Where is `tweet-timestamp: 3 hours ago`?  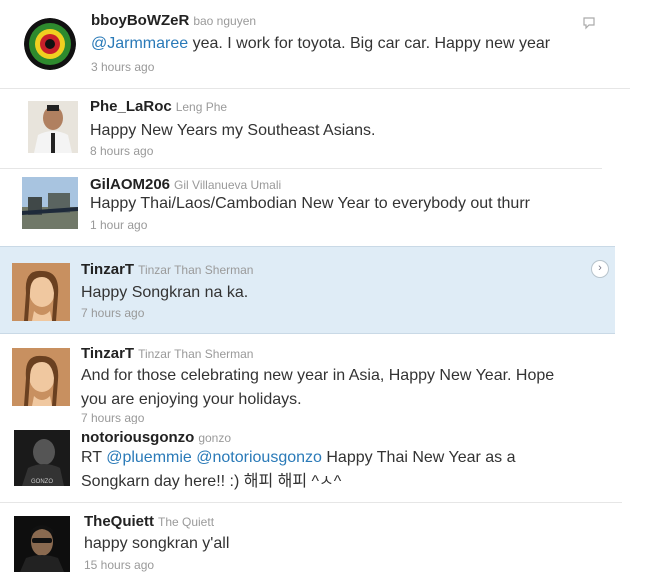 tweet-timestamp: 3 hours ago is located at coordinates (122, 67).